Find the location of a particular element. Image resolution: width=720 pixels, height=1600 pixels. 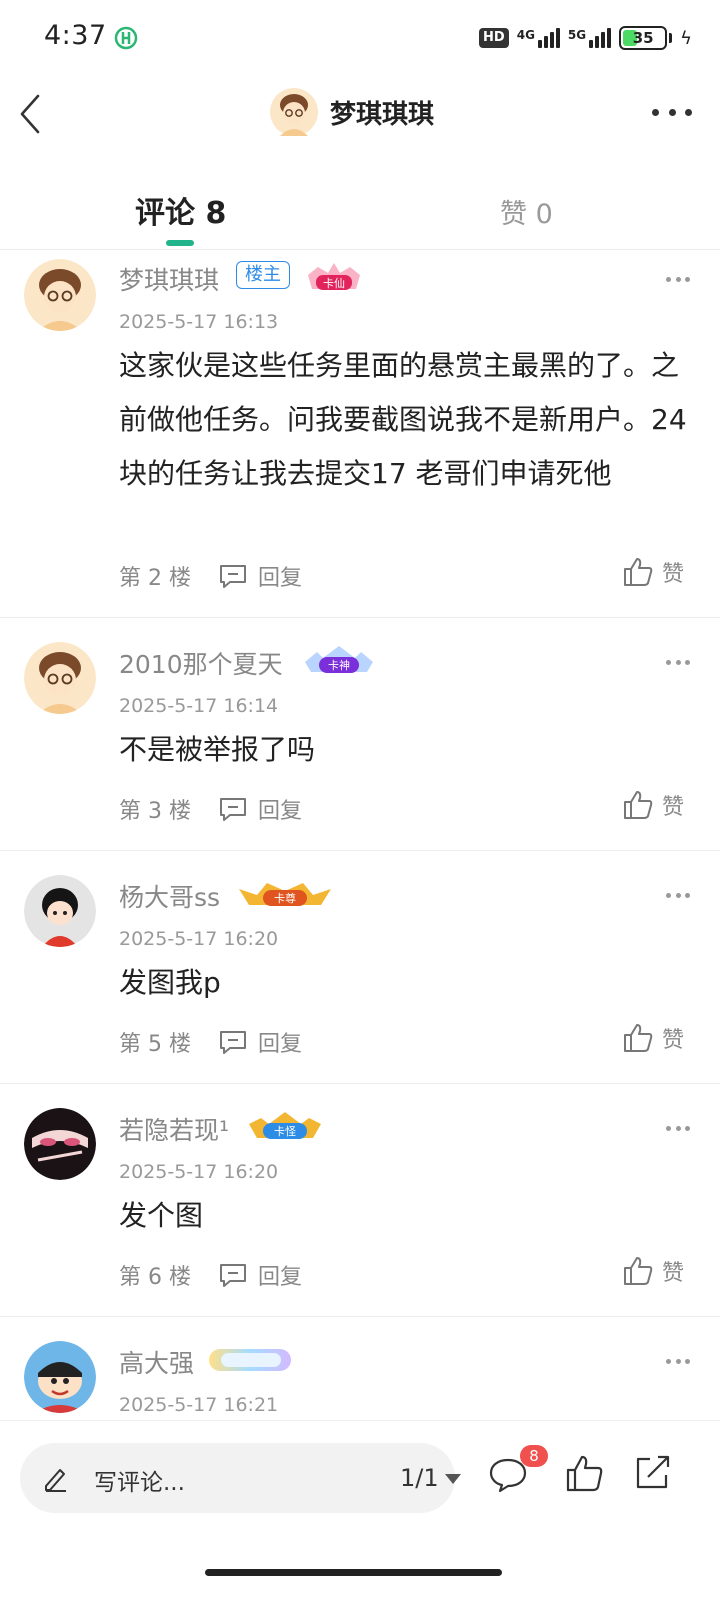

status-icons: HD 4G 5G 35 ϟ is located at coordinates (585, 38).